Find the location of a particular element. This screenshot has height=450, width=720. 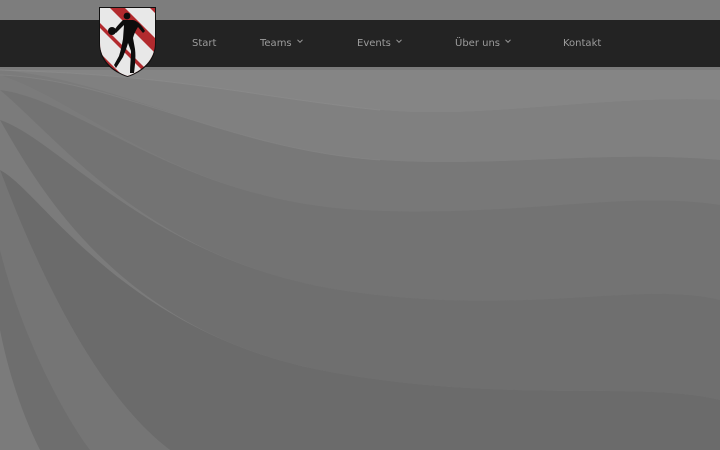

nav-item-teams: Teams is located at coordinates (281, 43).